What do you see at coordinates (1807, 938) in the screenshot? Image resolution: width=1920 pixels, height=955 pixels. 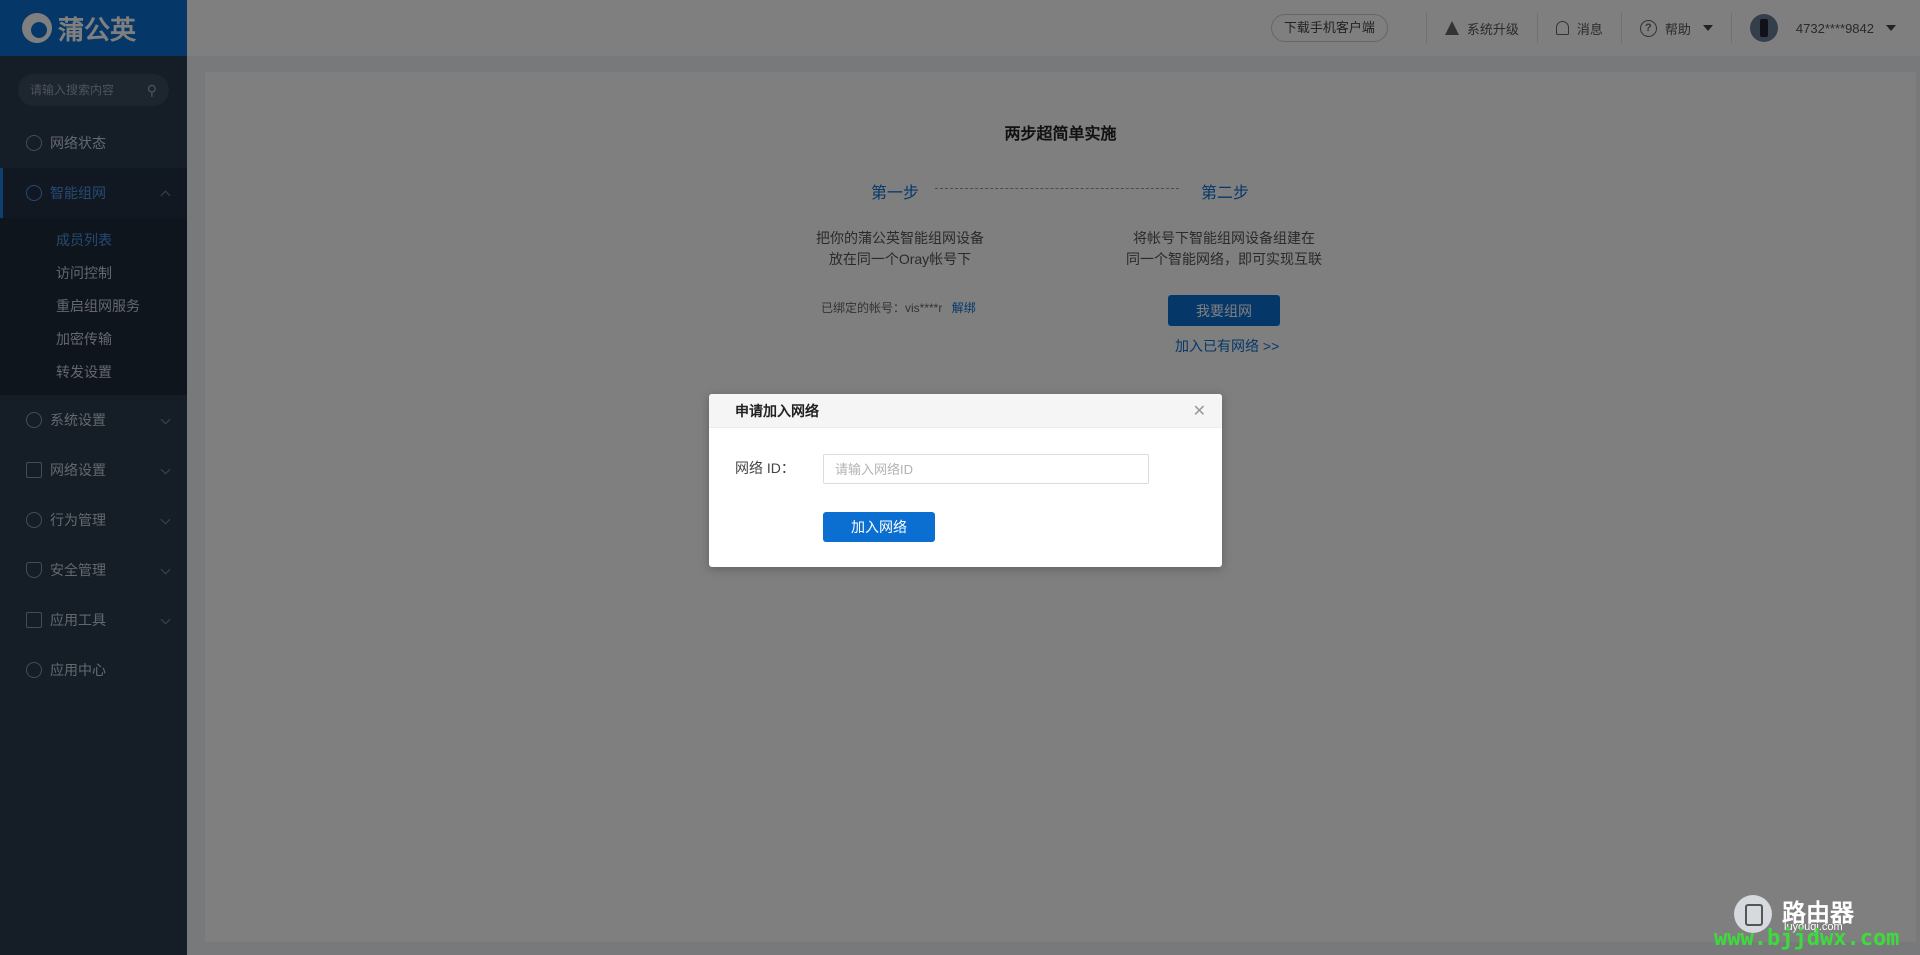 I see `watermark-url: www.bjjdwx.com` at bounding box center [1807, 938].